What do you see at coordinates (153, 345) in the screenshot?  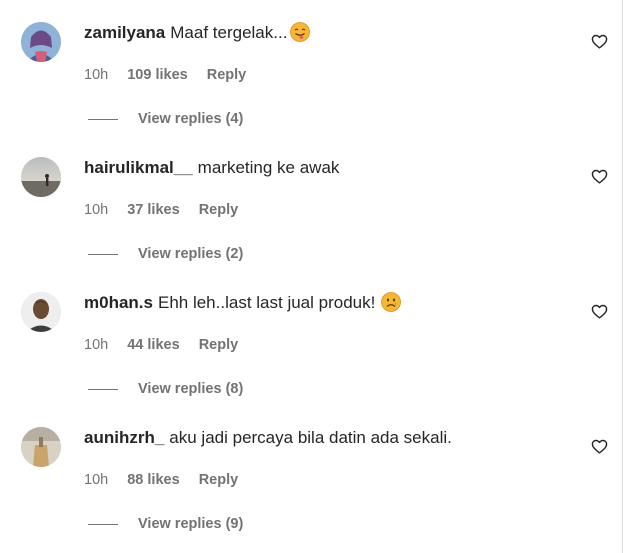 I see `likes-count: 44 likes` at bounding box center [153, 345].